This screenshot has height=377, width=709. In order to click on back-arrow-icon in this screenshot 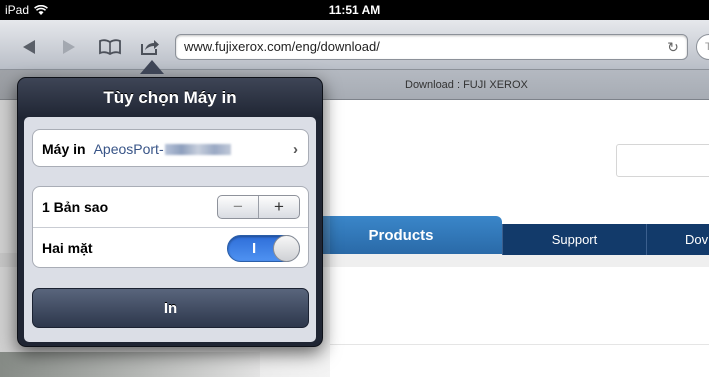, I will do `click(29, 47)`.